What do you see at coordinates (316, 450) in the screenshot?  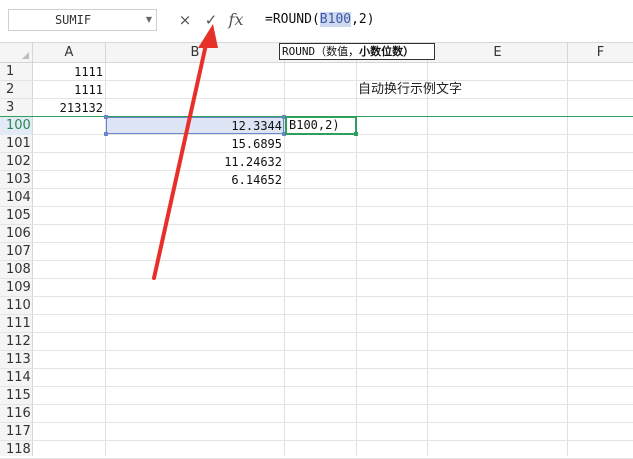 I see `table-row: 118` at bounding box center [316, 450].